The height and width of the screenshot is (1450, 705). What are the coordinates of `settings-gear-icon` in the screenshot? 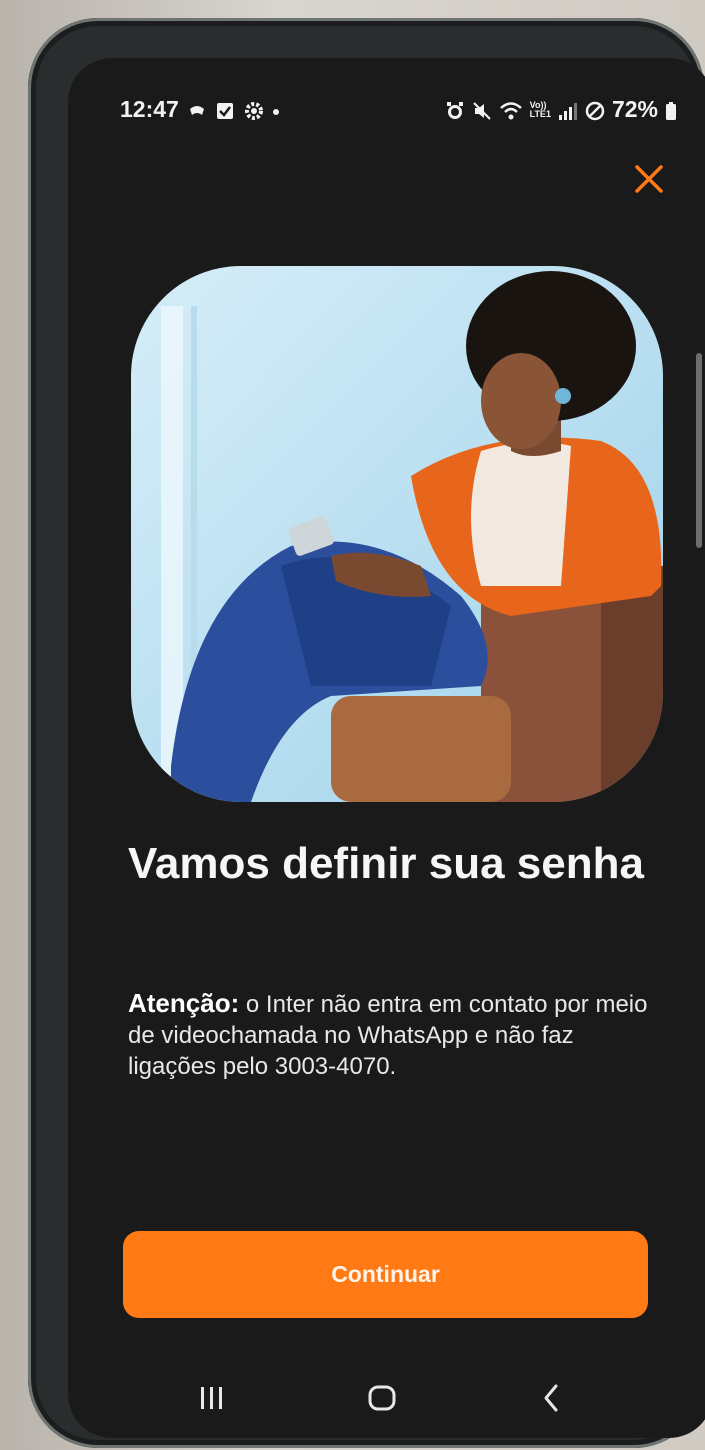 It's located at (253, 110).